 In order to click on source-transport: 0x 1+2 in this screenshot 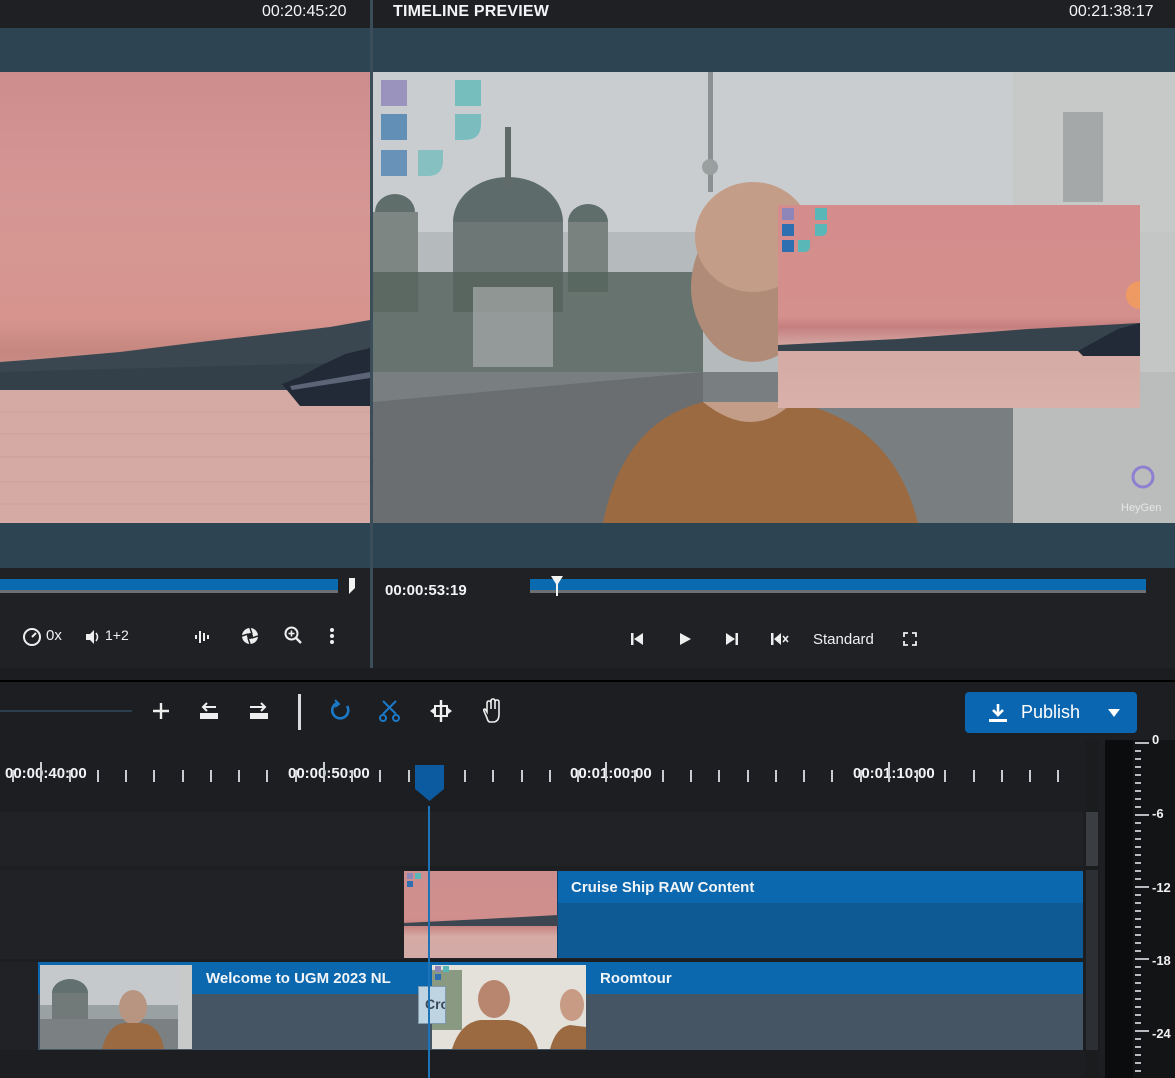, I will do `click(185, 618)`.